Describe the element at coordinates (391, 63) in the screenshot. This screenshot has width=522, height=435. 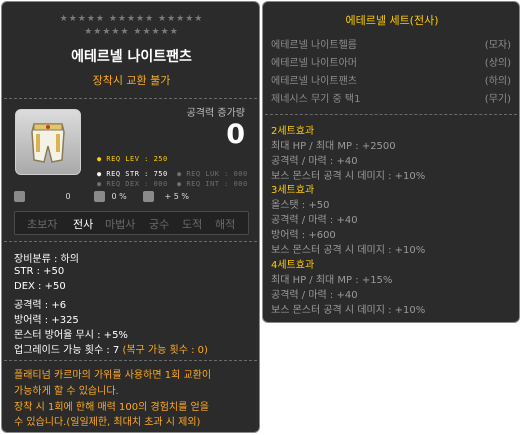
I see `set-item-armor: 에테르넬 나이트아머 (상의)` at that location.